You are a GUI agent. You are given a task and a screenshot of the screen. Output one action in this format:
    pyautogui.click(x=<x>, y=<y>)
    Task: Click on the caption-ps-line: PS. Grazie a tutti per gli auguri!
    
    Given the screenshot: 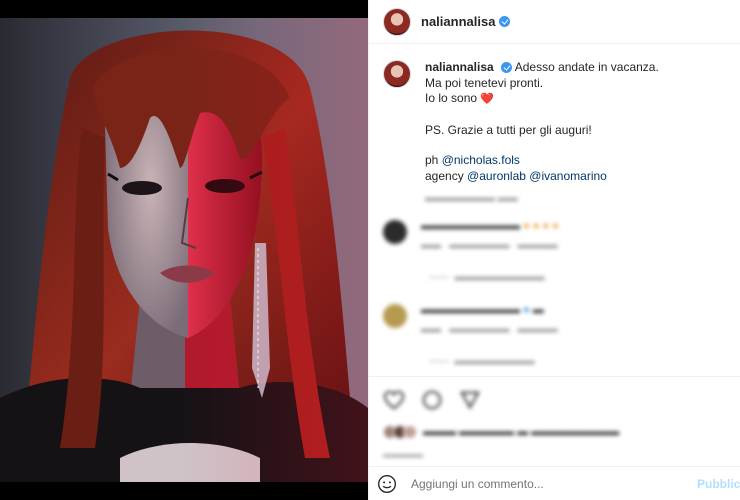 What is the action you would take?
    pyautogui.click(x=508, y=129)
    